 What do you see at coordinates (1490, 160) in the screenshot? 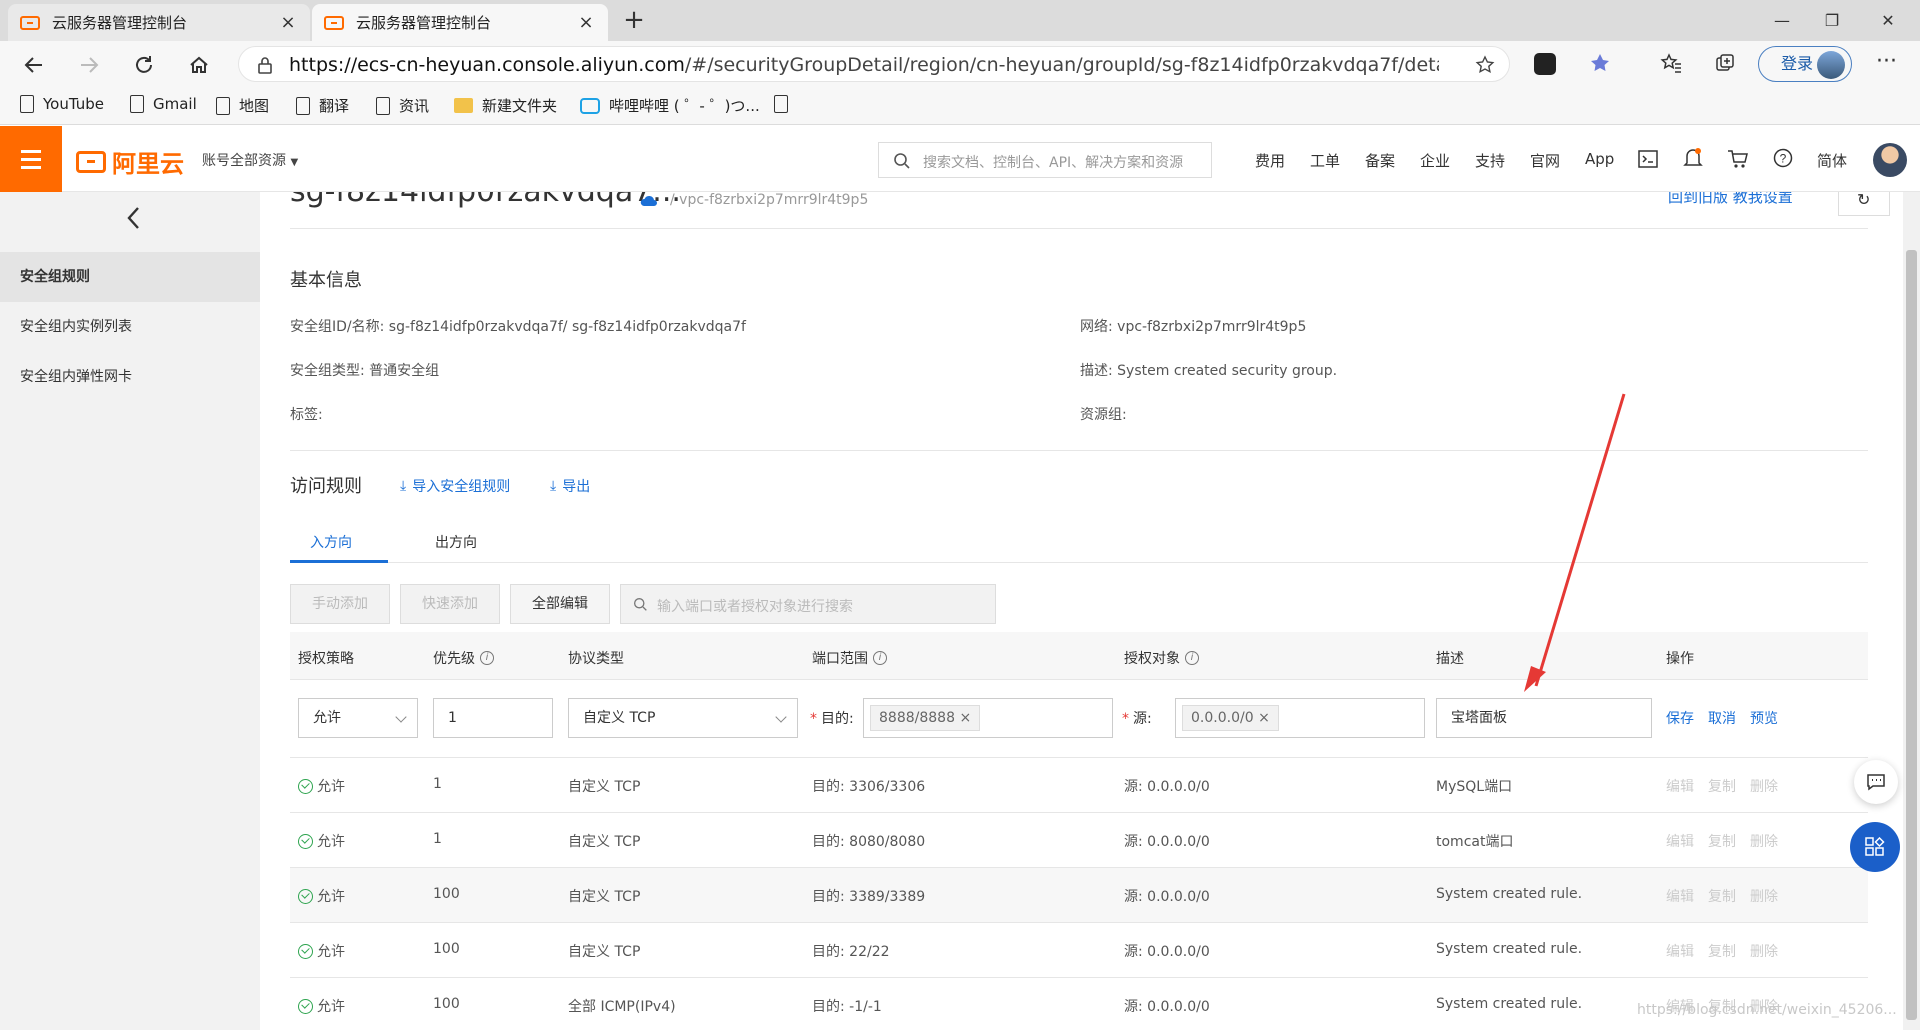
I see `nav-support: 支持` at bounding box center [1490, 160].